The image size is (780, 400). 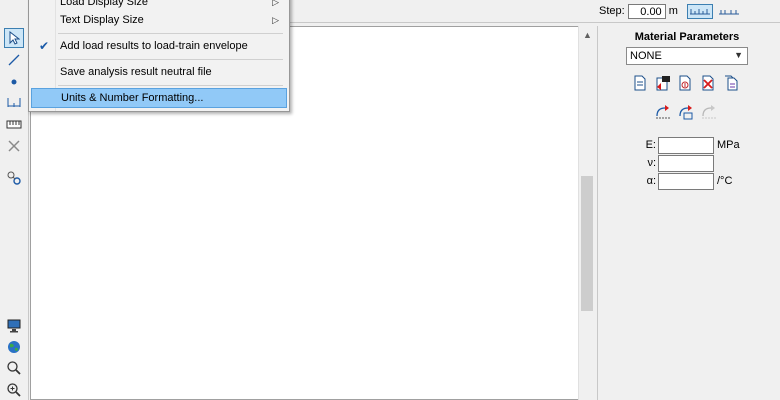 I want to click on menu-item-label: Text Display Size, so click(x=102, y=20).